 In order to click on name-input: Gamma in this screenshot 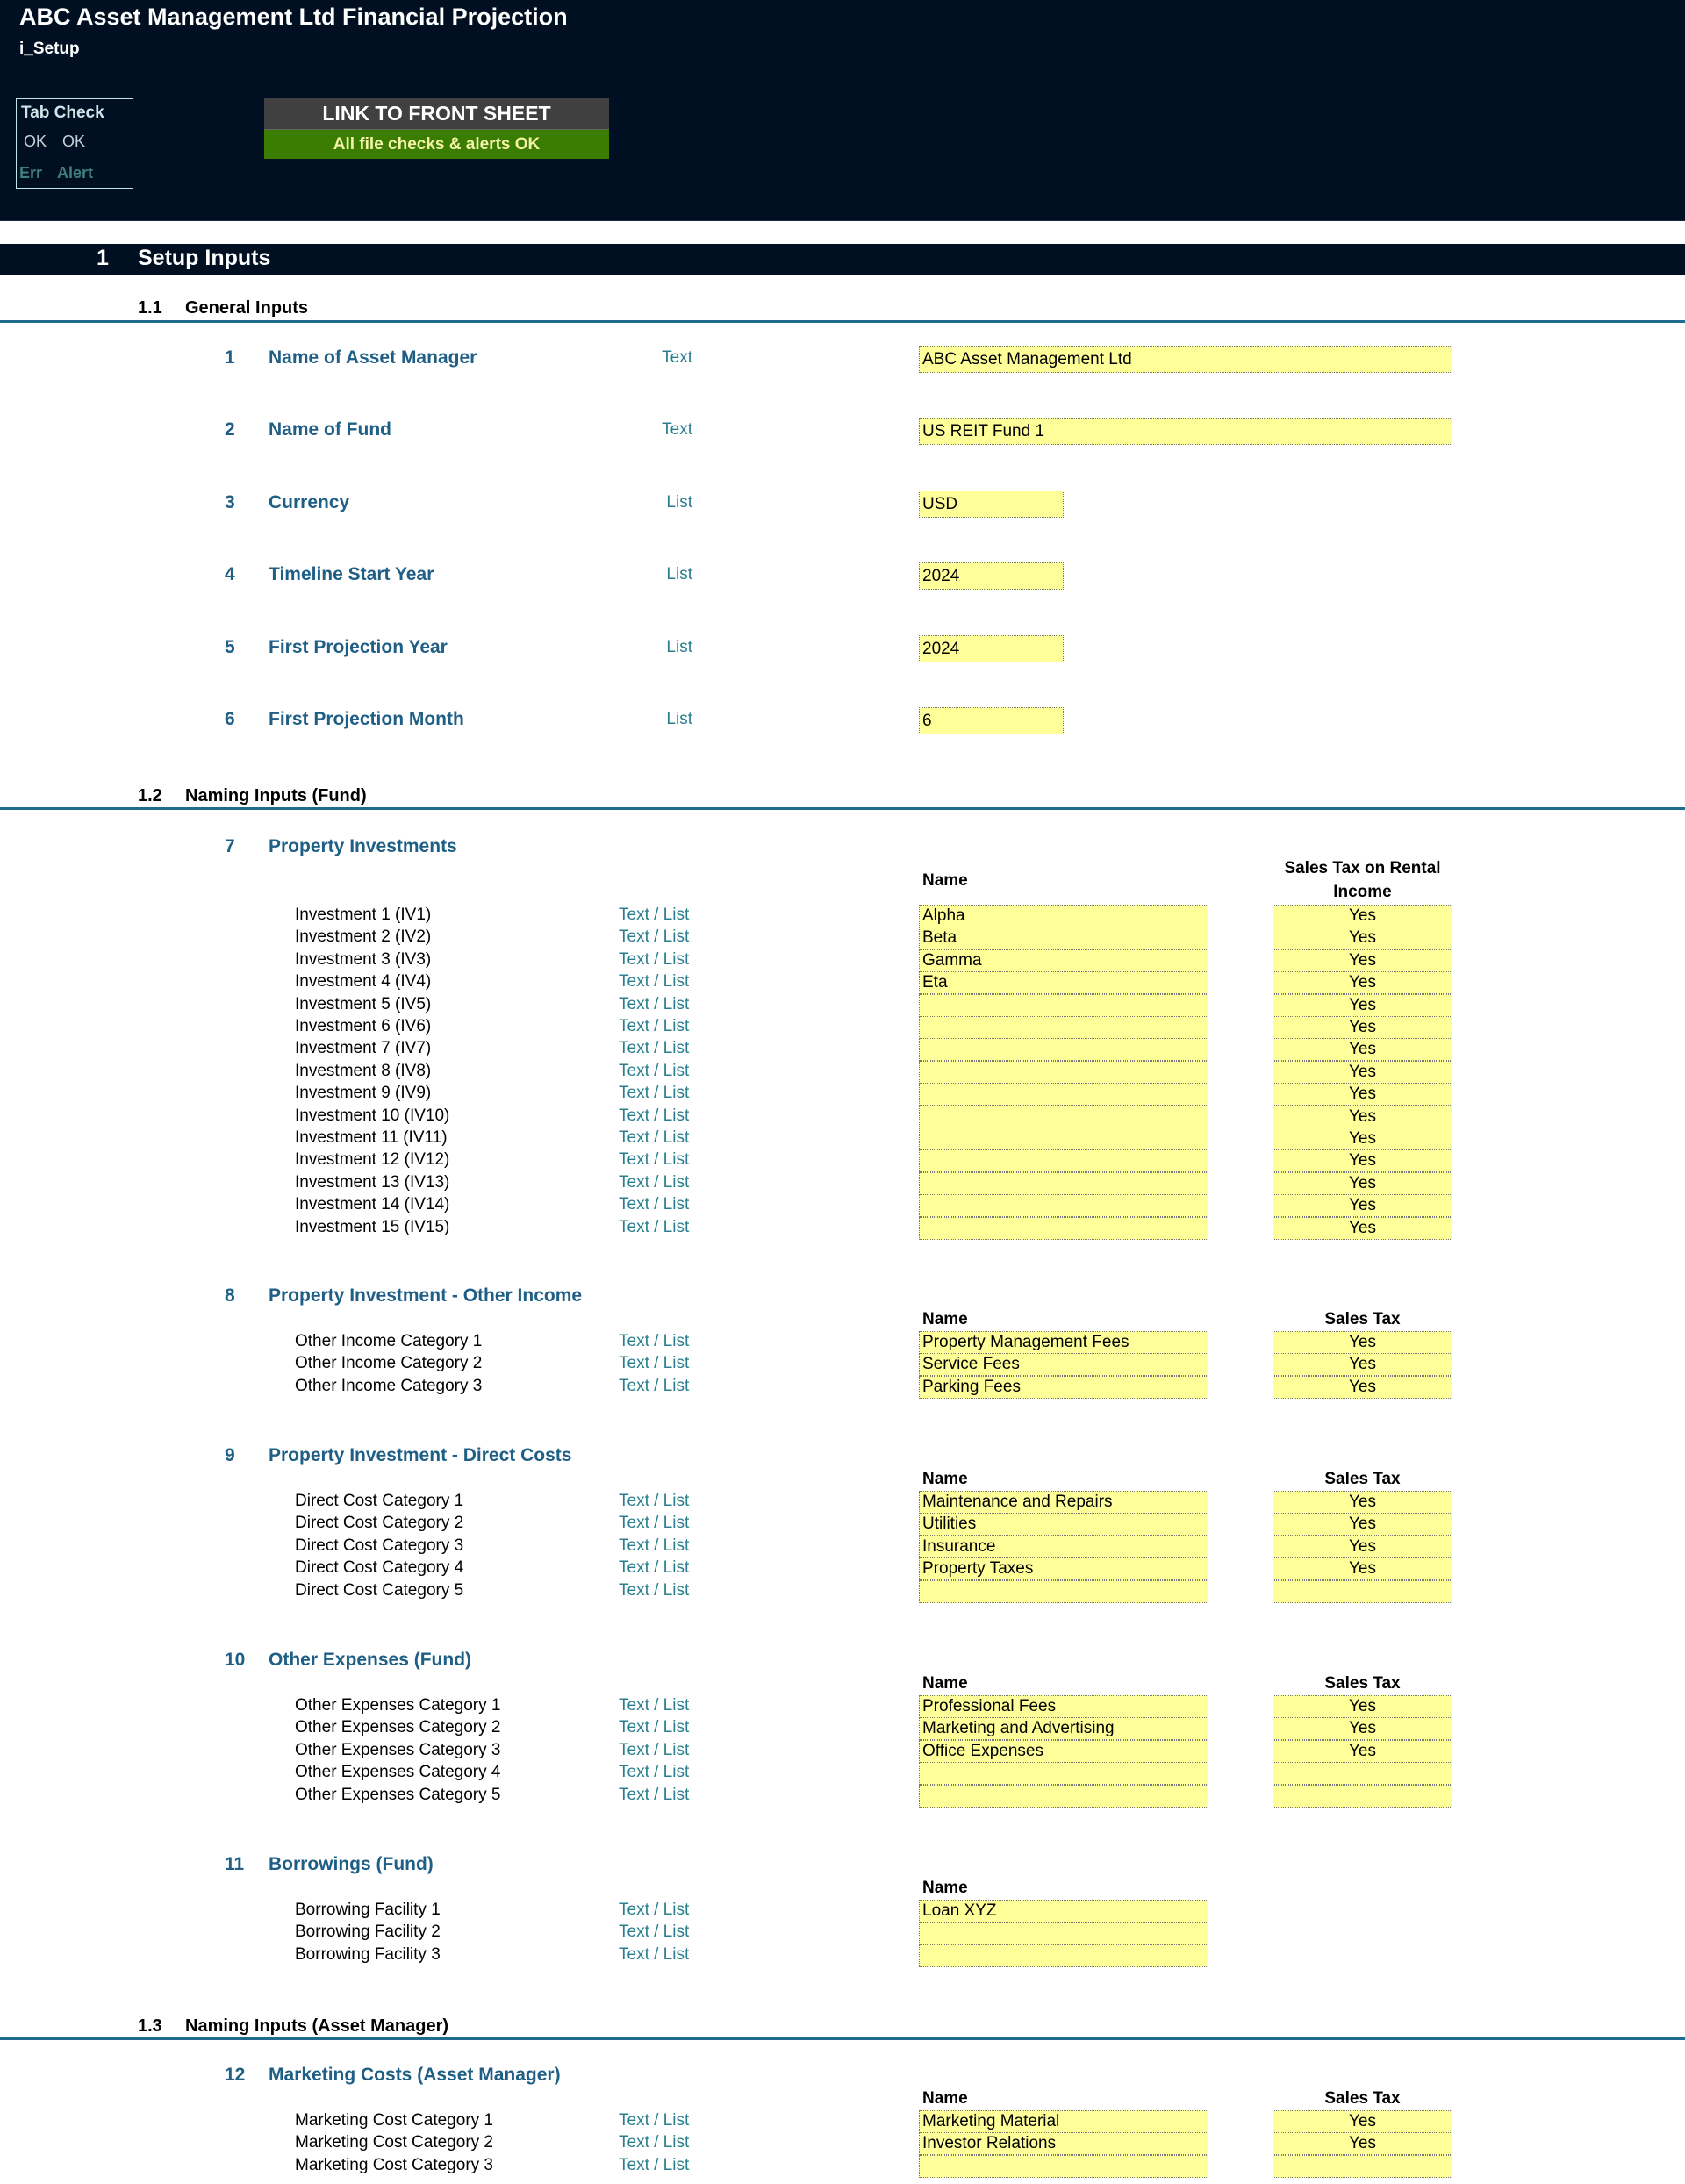, I will do `click(1063, 960)`.